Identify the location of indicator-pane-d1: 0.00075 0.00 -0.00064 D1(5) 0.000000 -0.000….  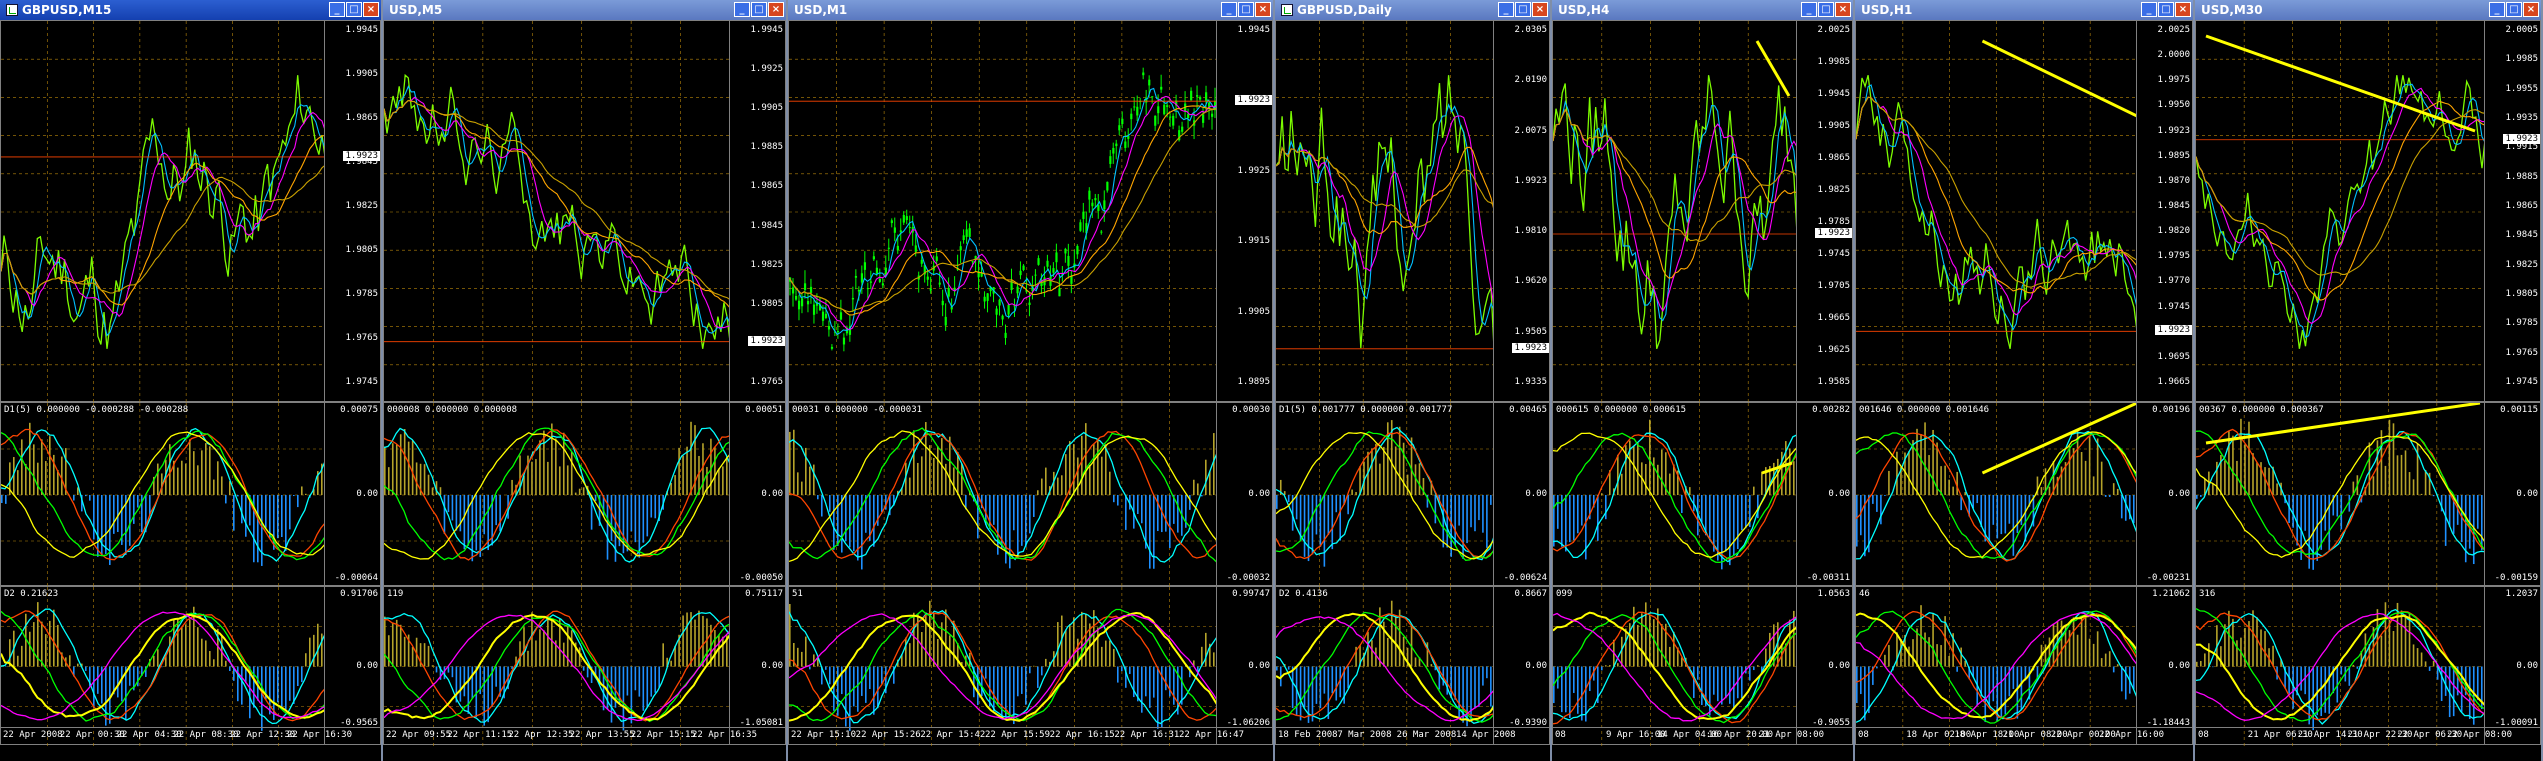
(190, 494).